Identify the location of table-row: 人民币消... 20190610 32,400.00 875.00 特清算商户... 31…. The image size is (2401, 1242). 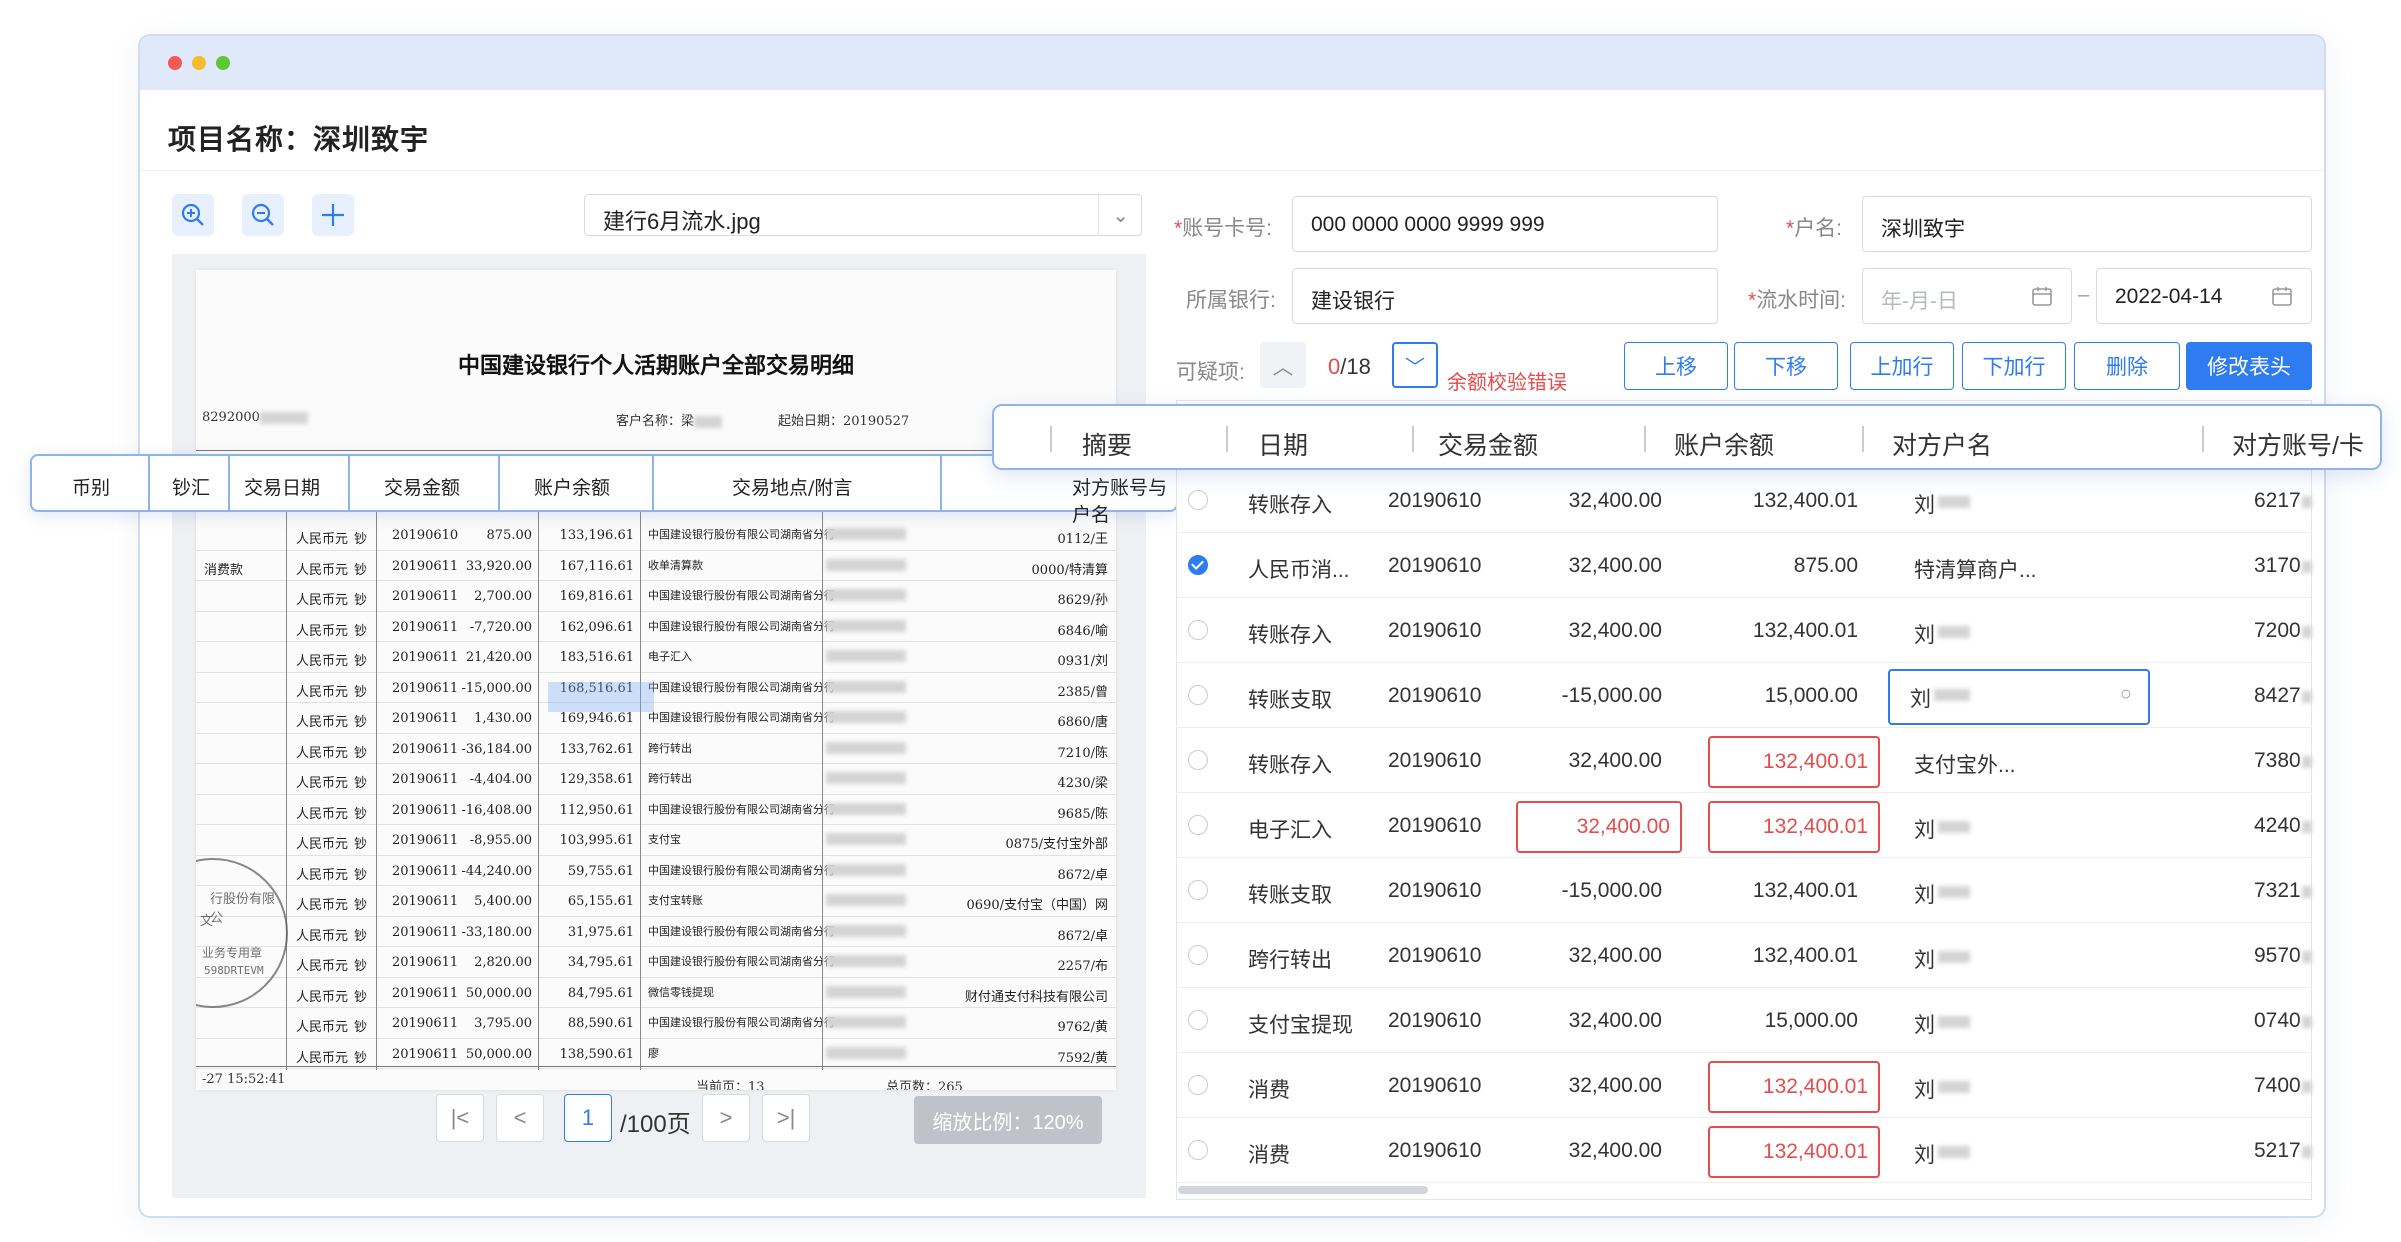
(1744, 565).